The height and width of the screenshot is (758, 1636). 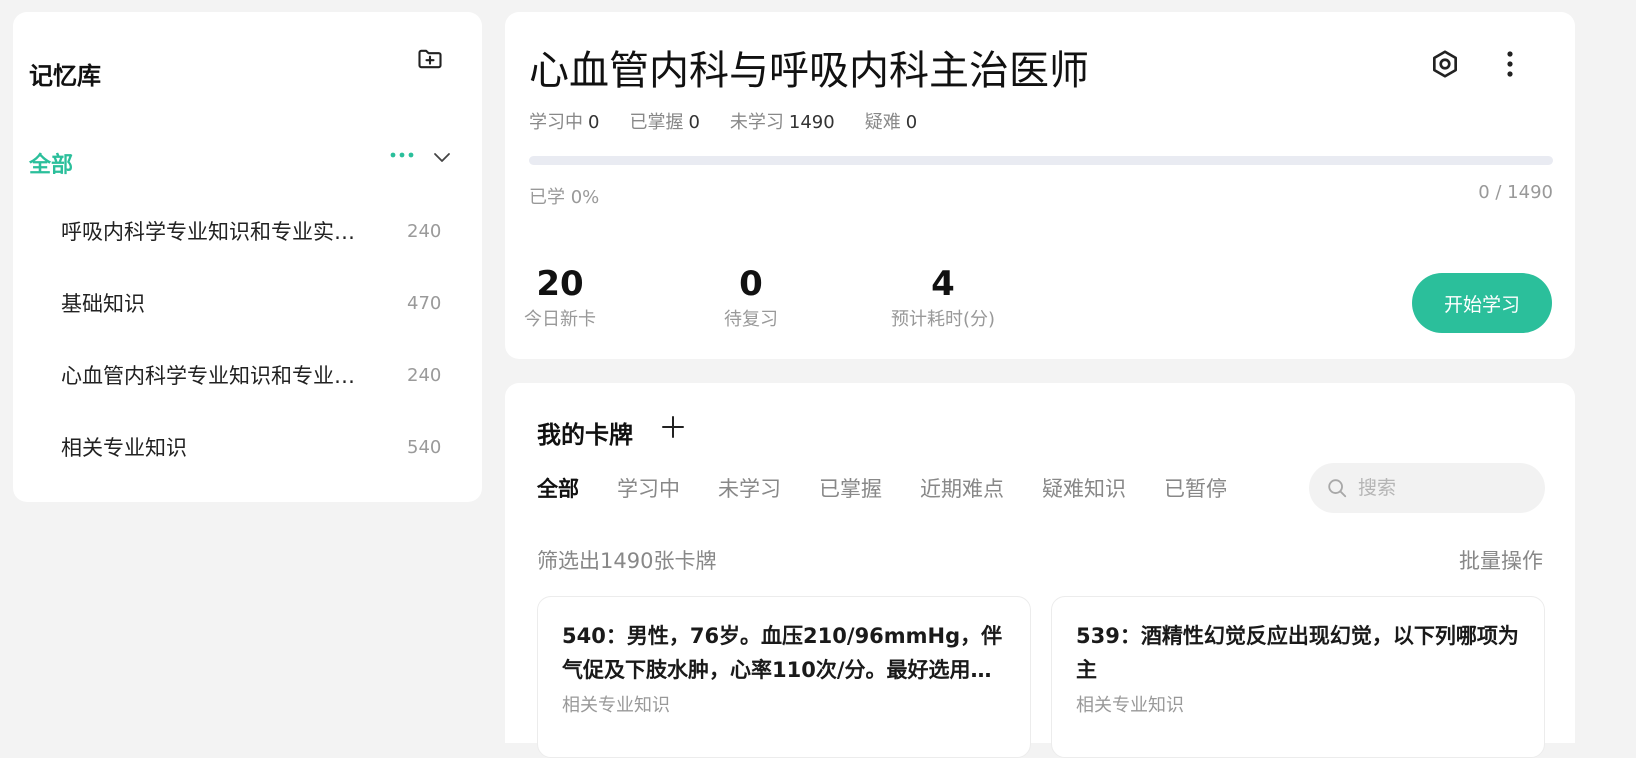 I want to click on add-folder-icon, so click(x=430, y=59).